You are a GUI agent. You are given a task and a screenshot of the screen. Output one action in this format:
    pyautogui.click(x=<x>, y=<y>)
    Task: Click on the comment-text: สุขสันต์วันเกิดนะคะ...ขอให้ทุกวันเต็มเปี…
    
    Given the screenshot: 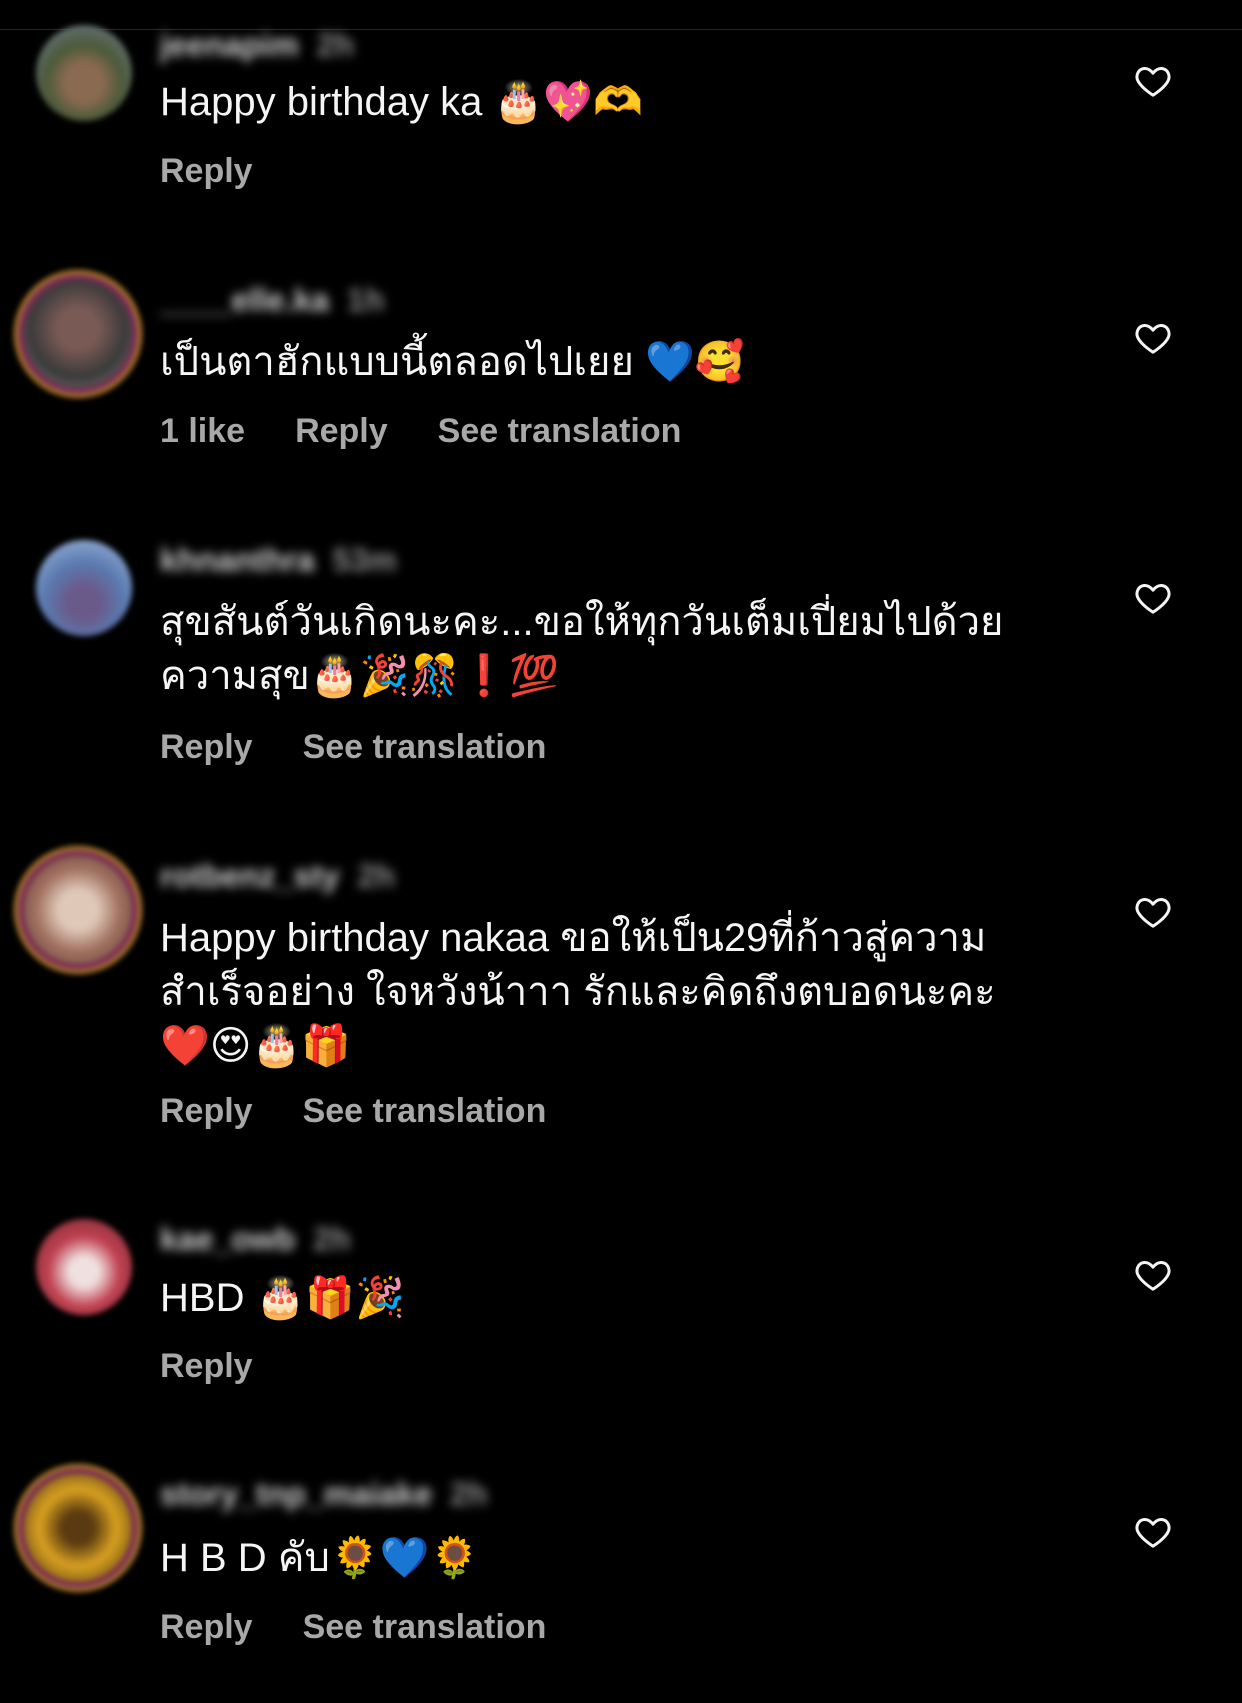 What is the action you would take?
    pyautogui.click(x=582, y=649)
    